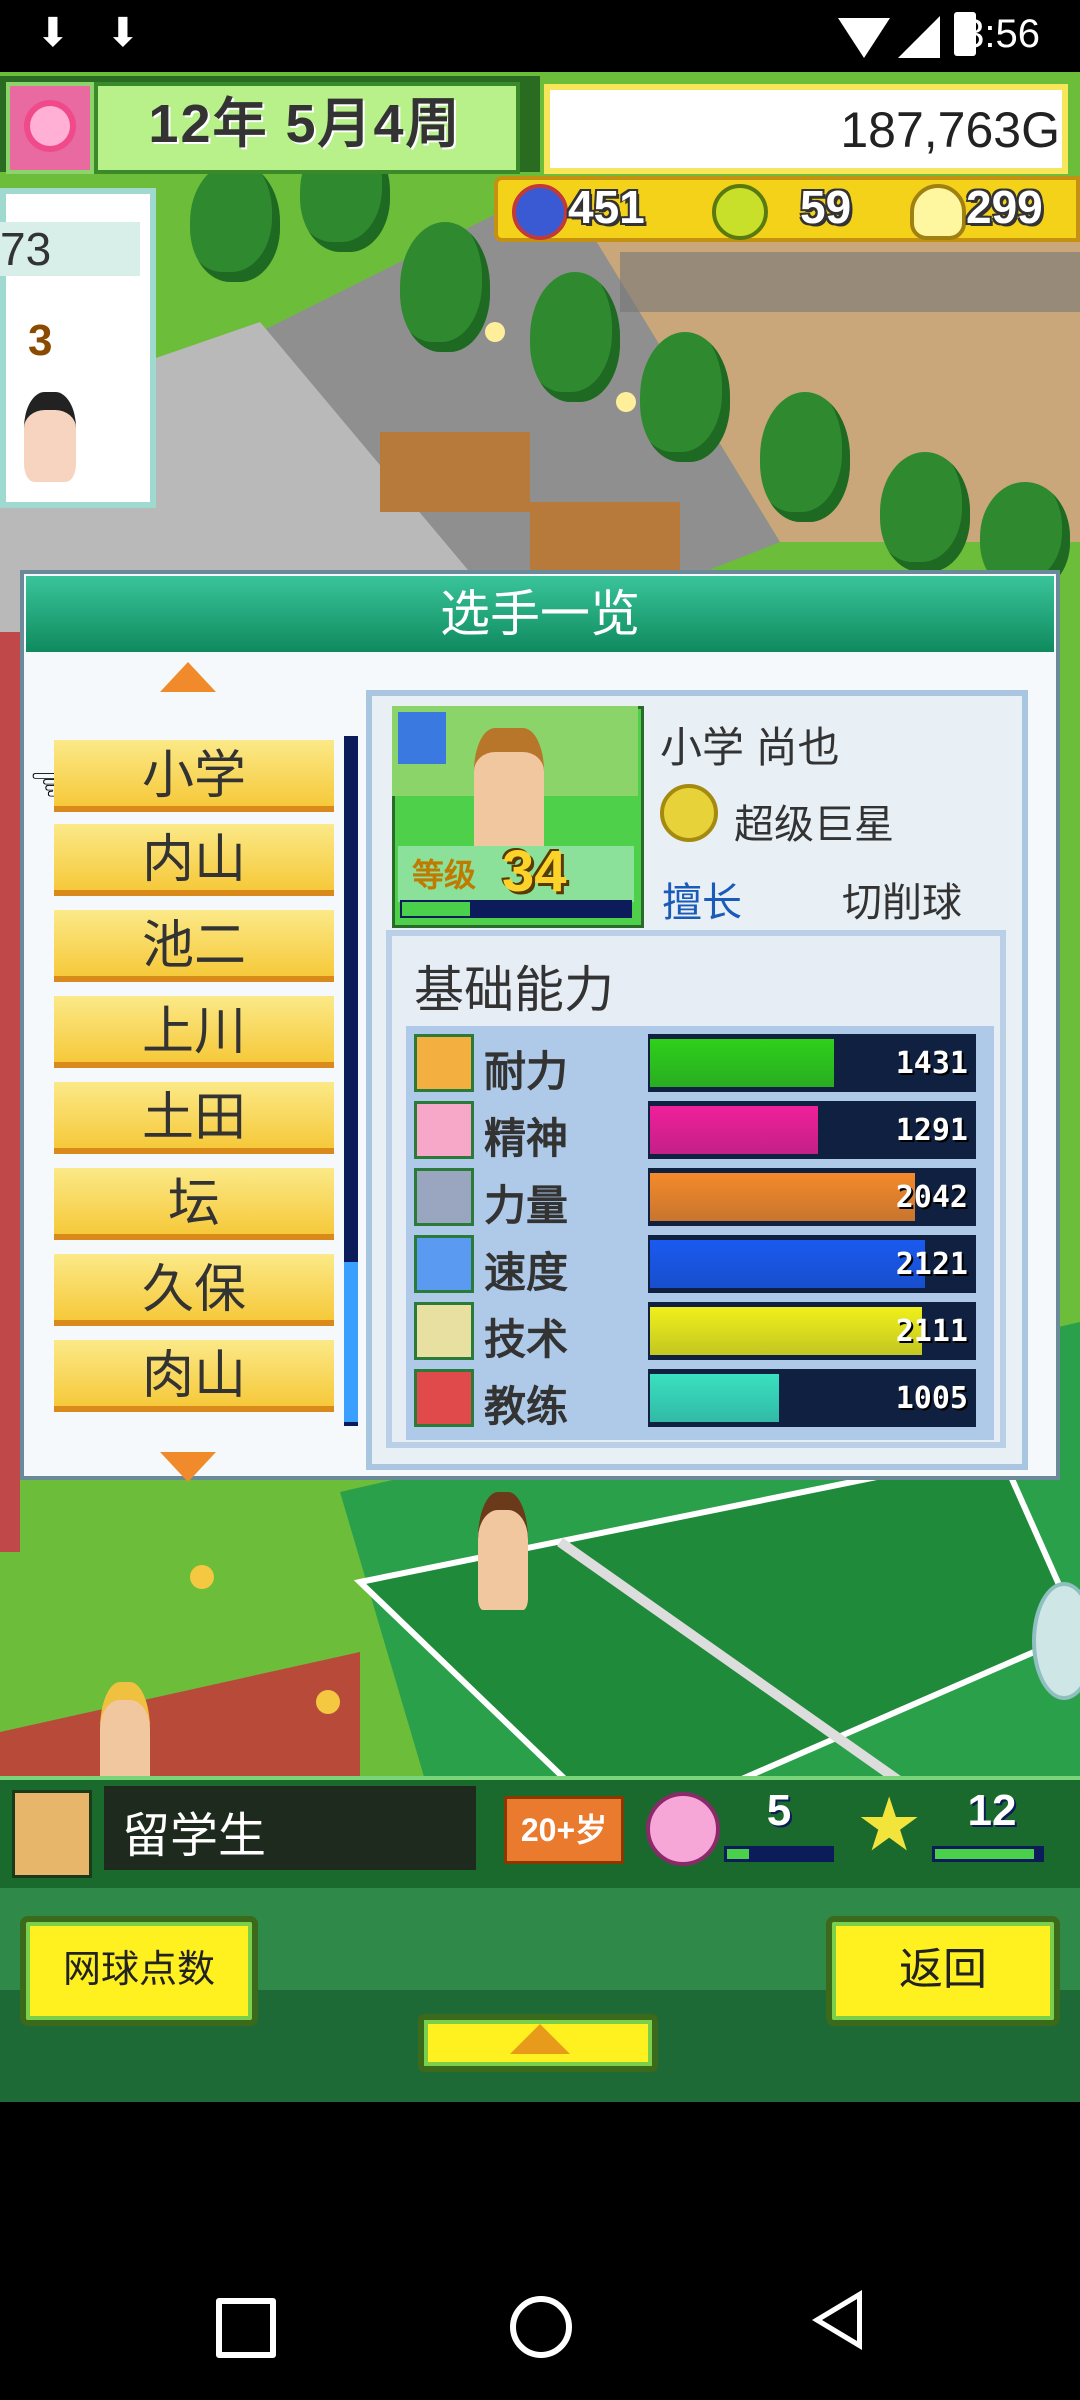  Describe the element at coordinates (526, 1205) in the screenshot. I see `stat-label: 力量` at that location.